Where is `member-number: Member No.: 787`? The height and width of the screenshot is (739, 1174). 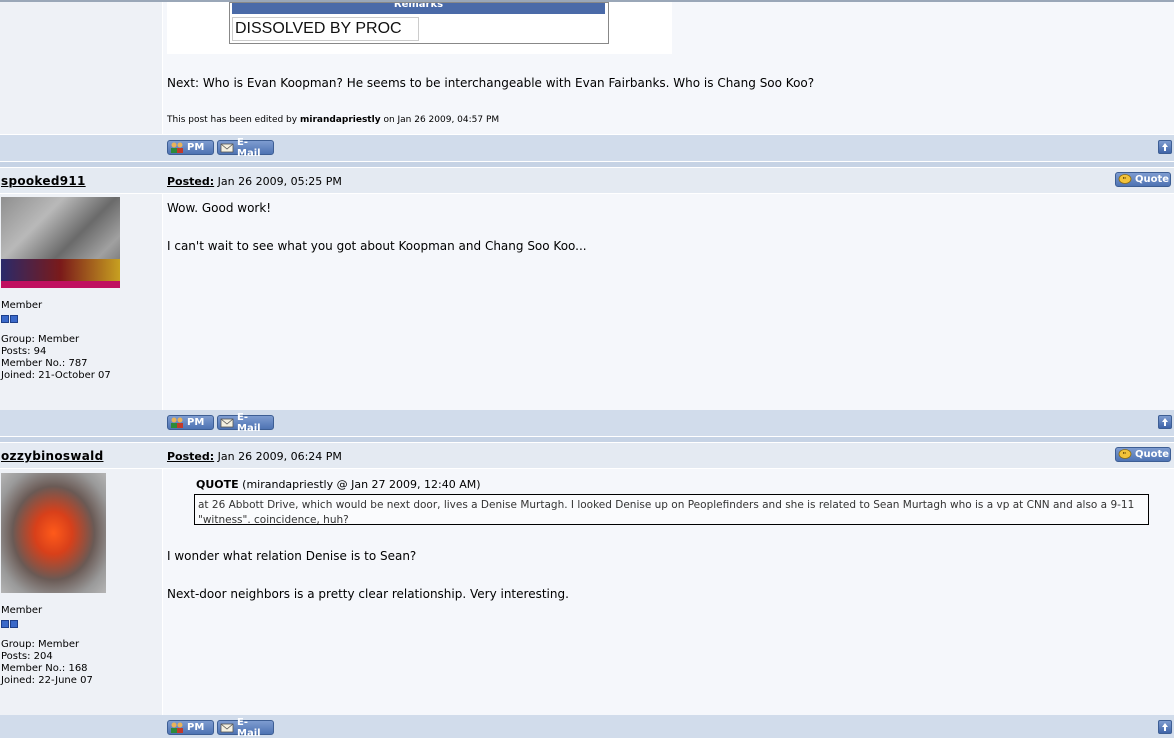 member-number: Member No.: 787 is located at coordinates (44, 363).